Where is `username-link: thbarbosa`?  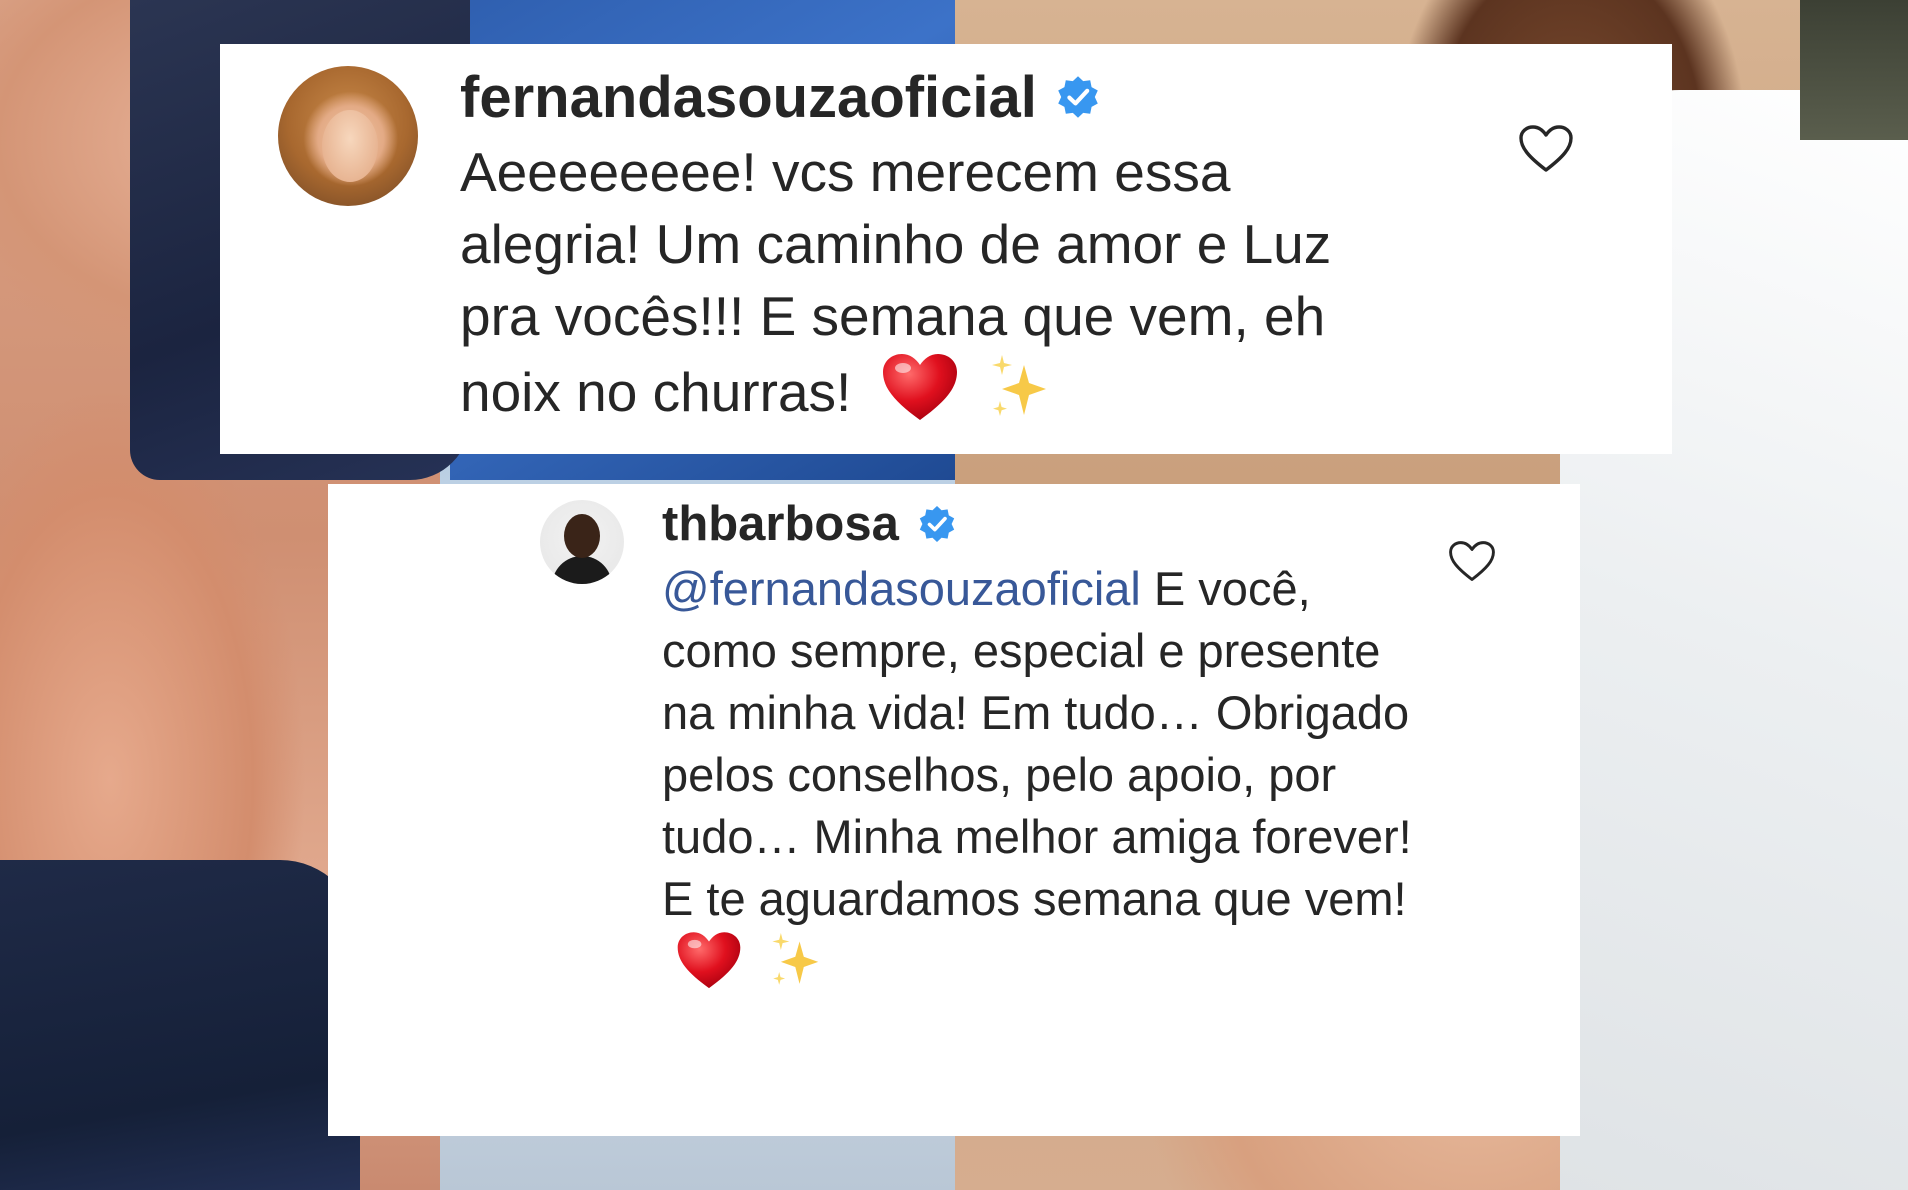
username-link: thbarbosa is located at coordinates (780, 524).